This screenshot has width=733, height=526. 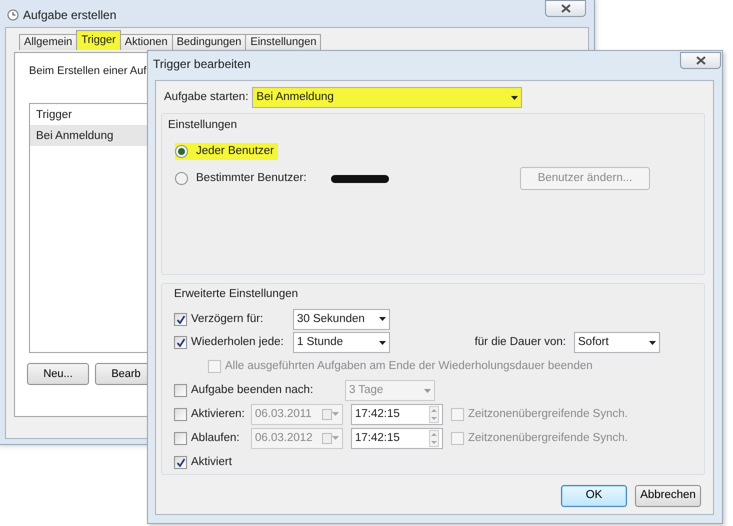 I want to click on checkbox-label: Wiederholen jede:, so click(x=238, y=342).